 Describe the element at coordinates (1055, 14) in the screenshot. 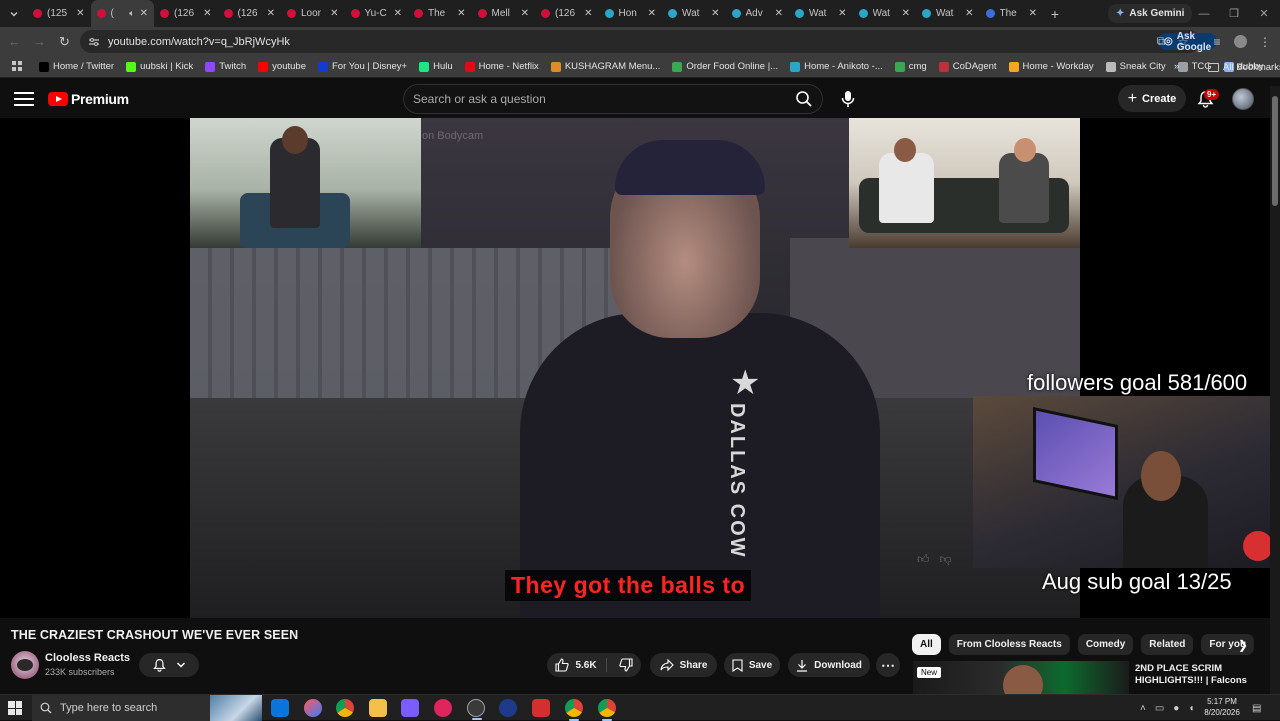

I see `new-tab-button: +` at that location.